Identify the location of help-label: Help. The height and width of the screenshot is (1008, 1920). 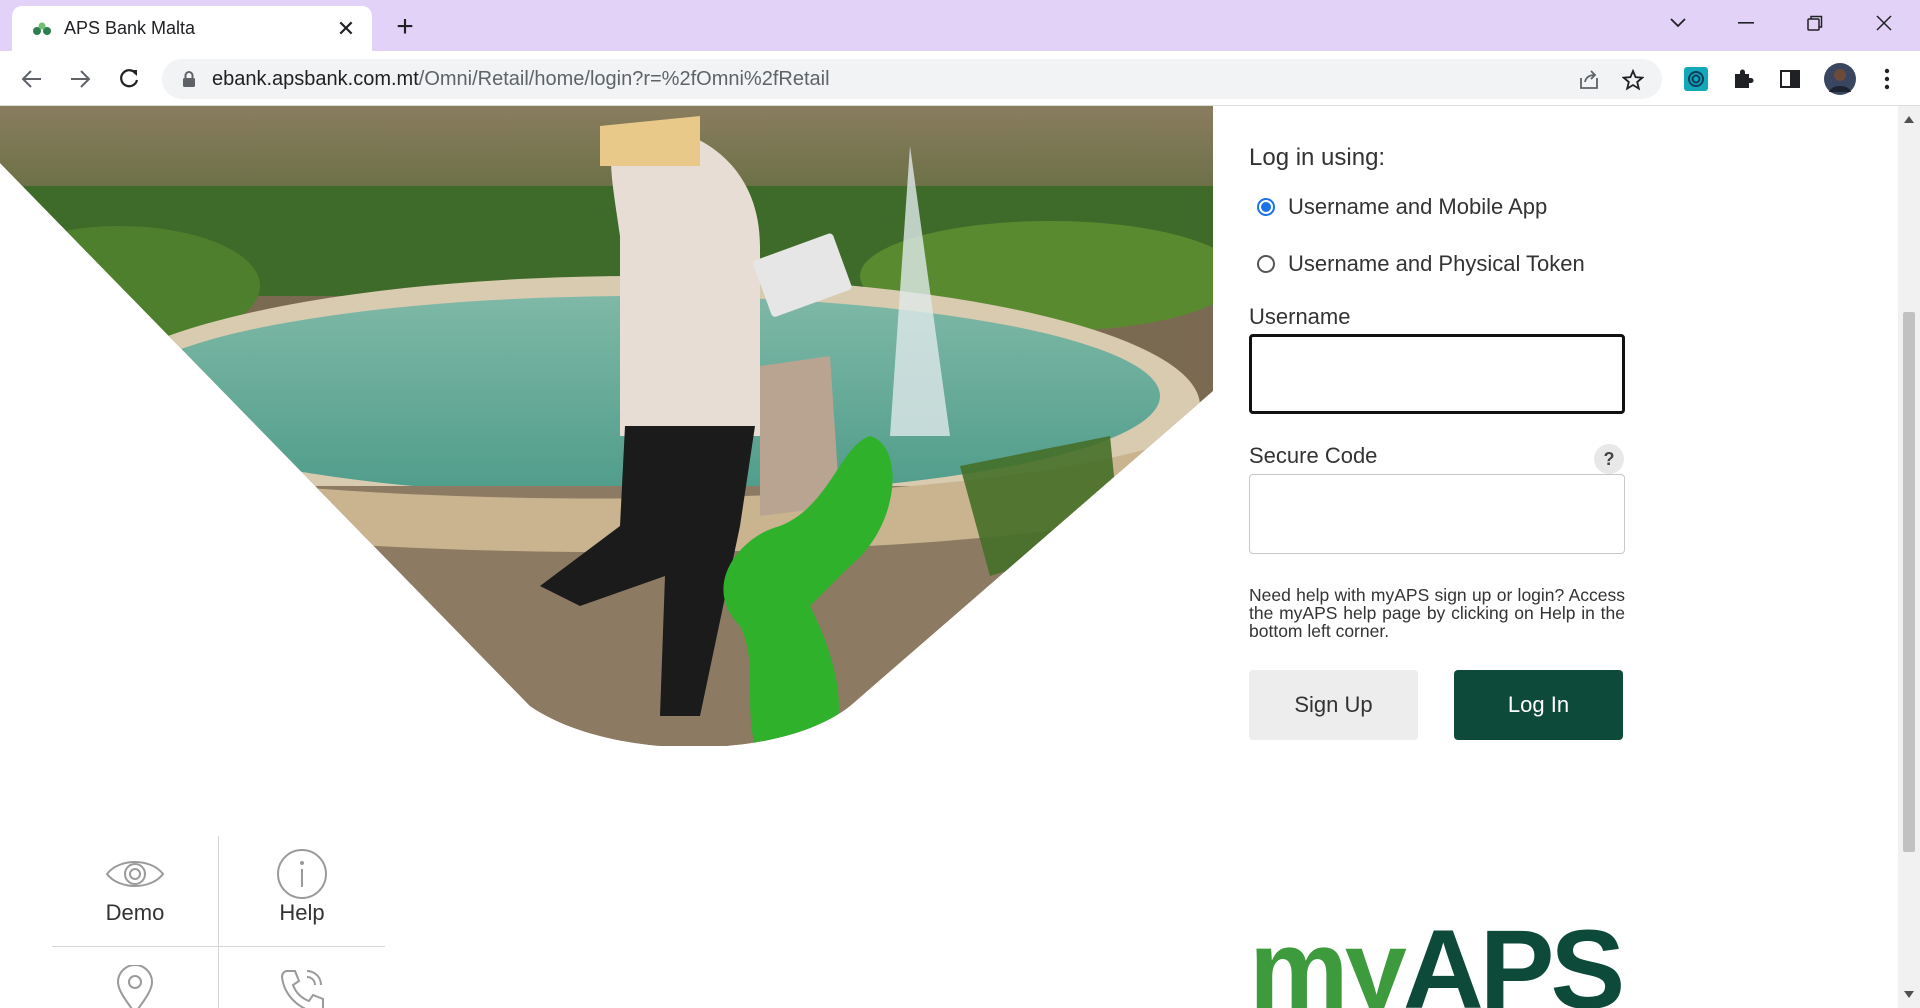
(302, 912).